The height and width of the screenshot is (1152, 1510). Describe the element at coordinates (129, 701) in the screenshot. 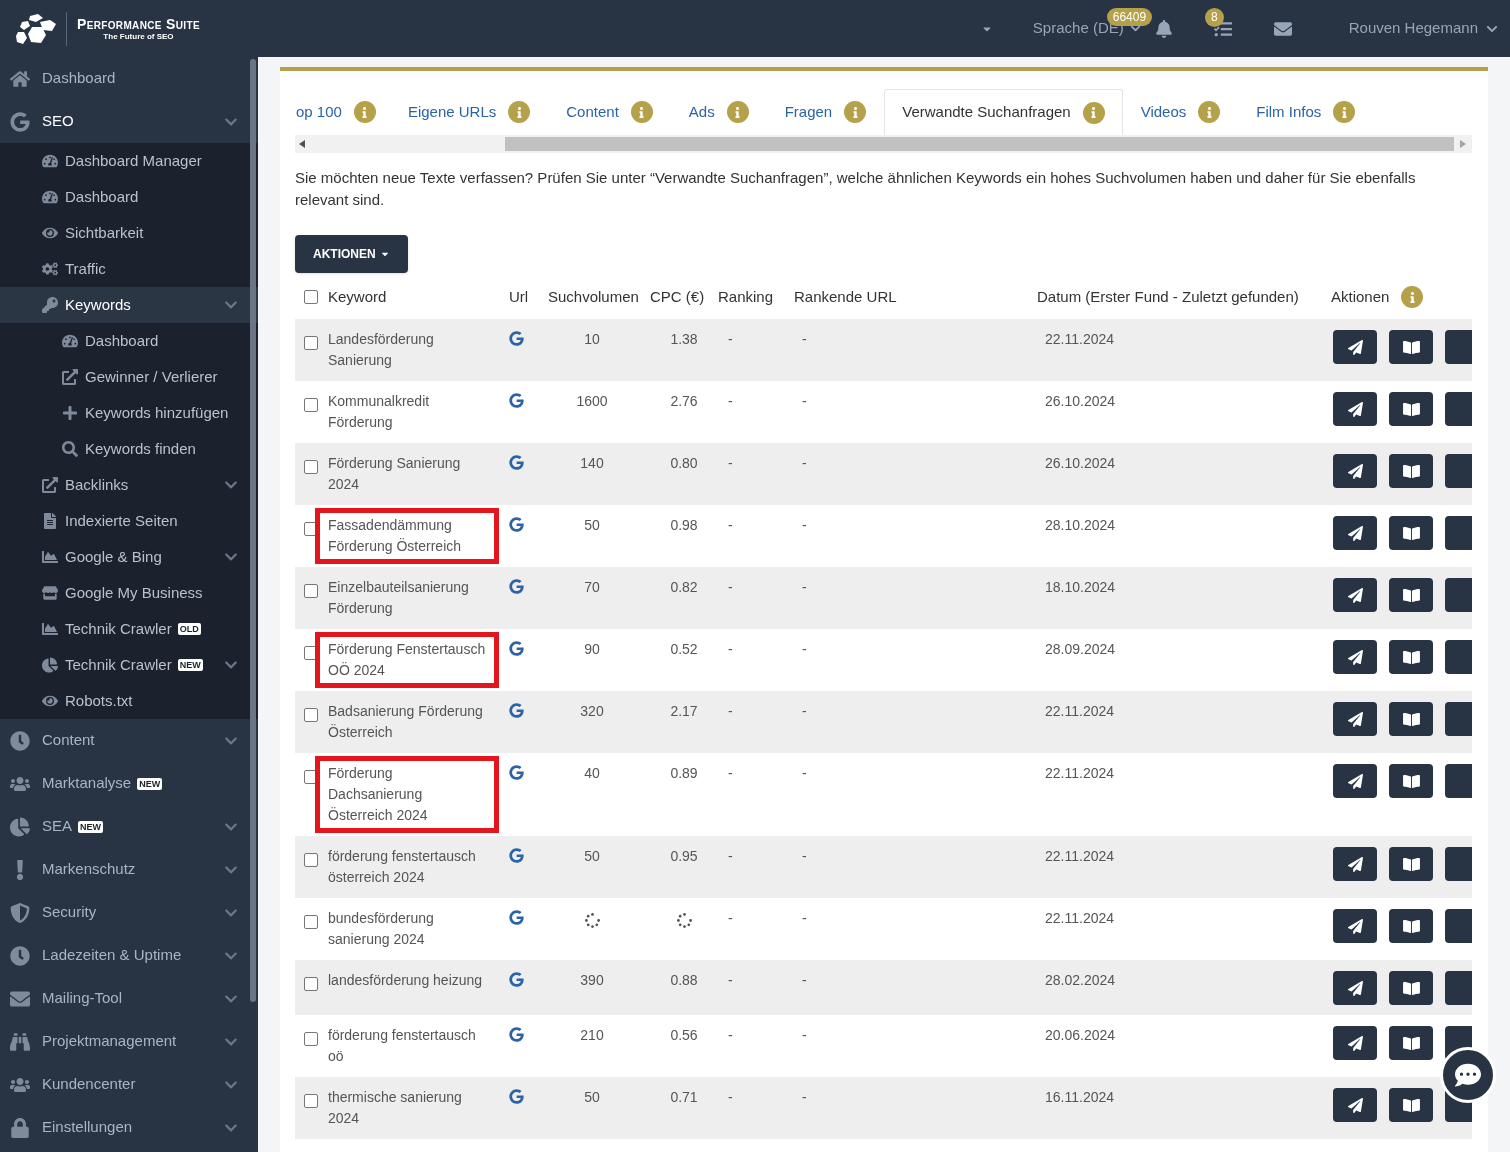

I see `sidebar-item: Robots.txt` at that location.